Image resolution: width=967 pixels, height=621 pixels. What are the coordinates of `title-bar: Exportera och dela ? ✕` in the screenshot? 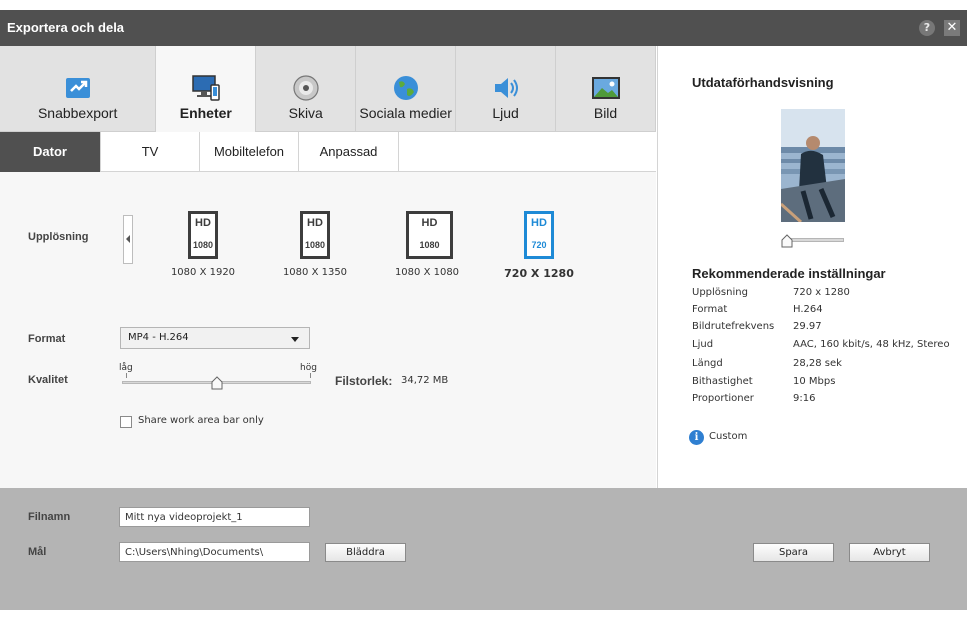 It's located at (483, 28).